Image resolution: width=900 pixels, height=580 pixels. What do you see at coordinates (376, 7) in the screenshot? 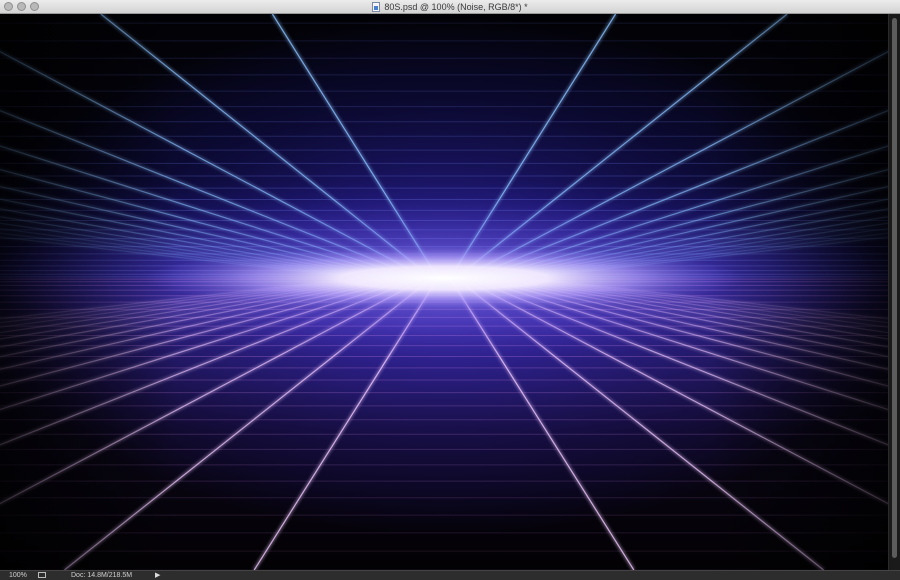
I see `psd-file-icon` at bounding box center [376, 7].